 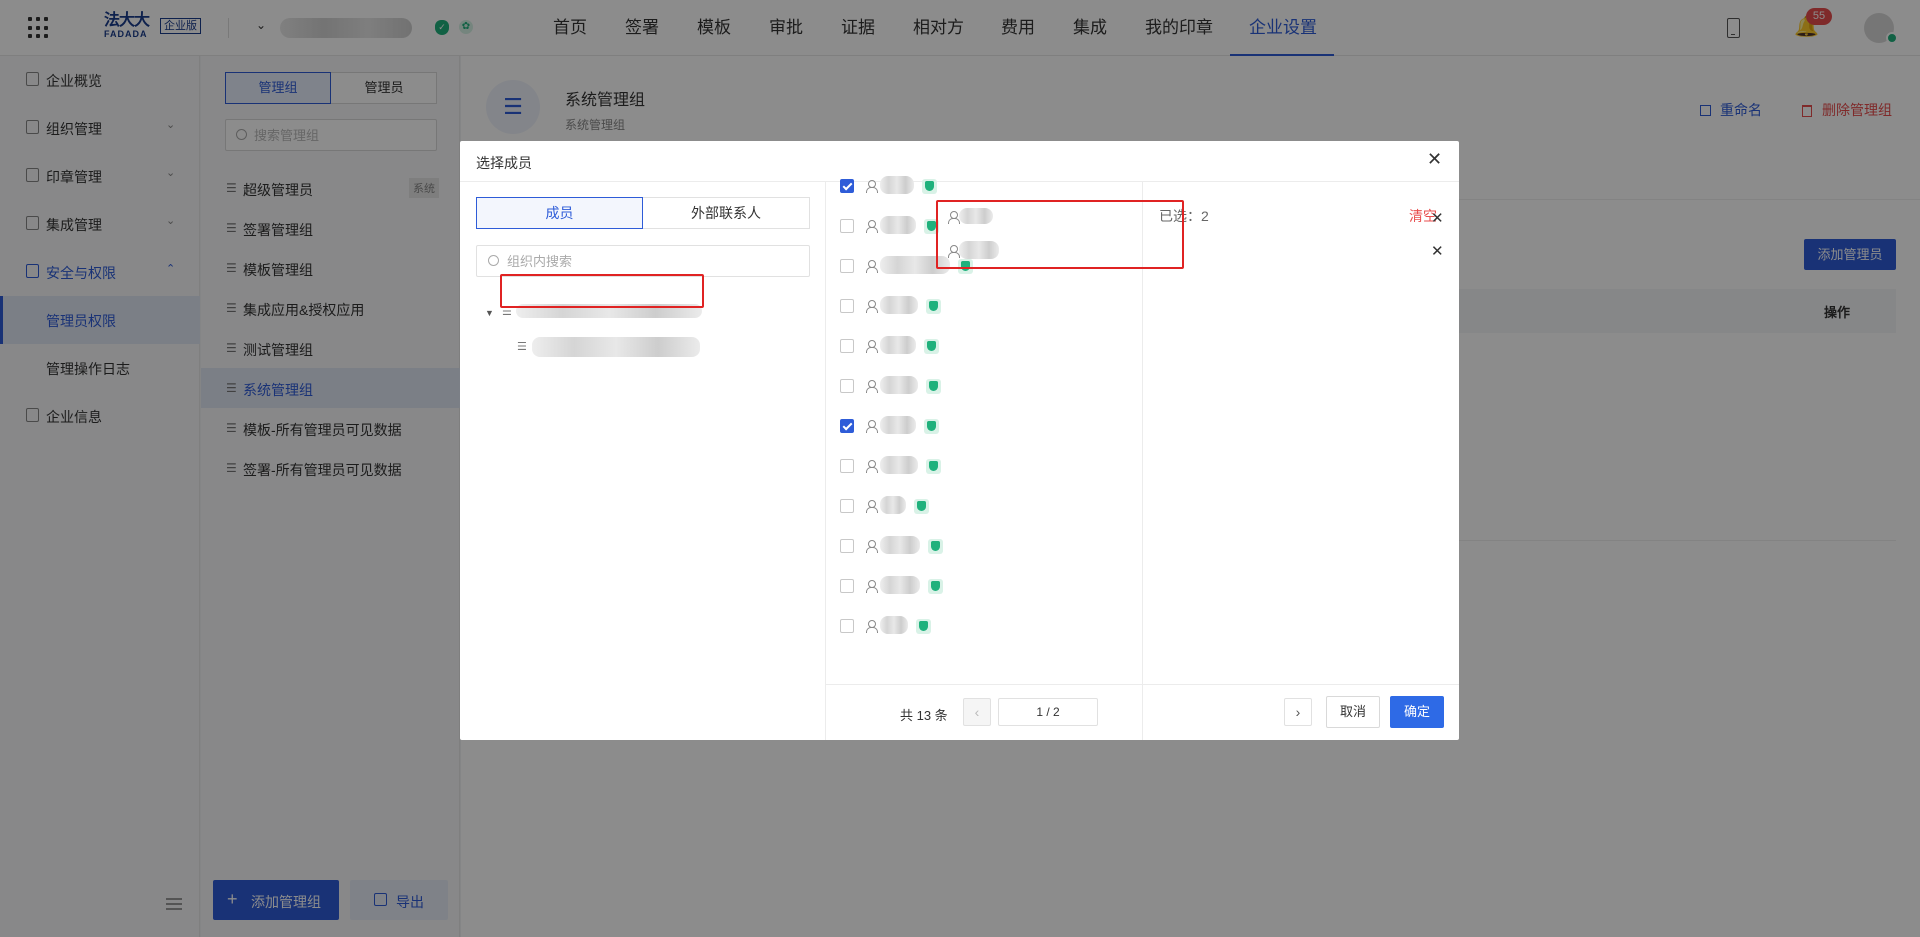 What do you see at coordinates (652, 261) in the screenshot?
I see `org-search-input` at bounding box center [652, 261].